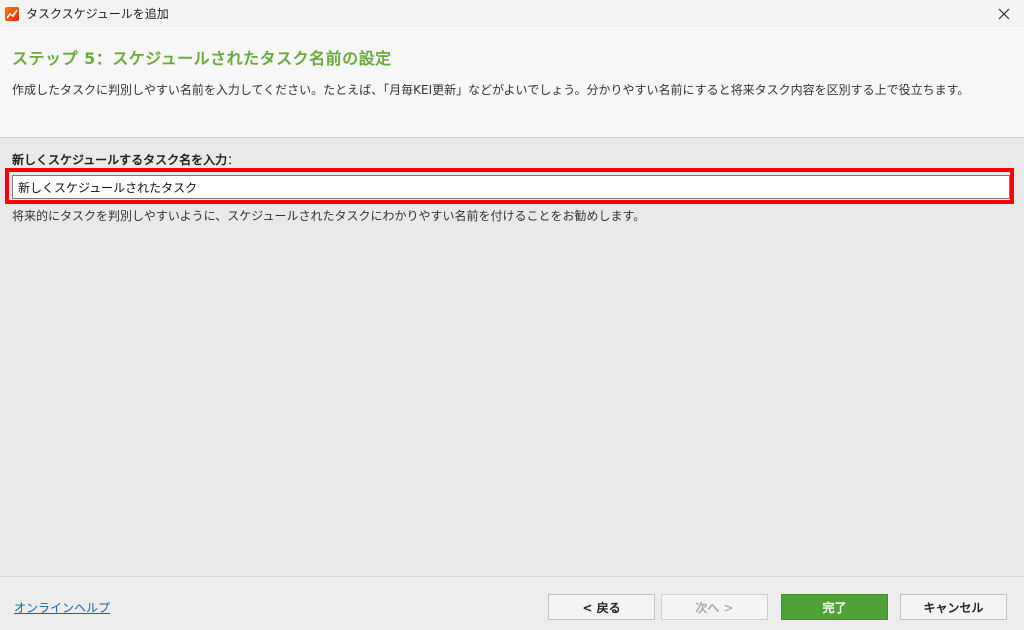 The width and height of the screenshot is (1024, 630). Describe the element at coordinates (12, 13) in the screenshot. I see `app-logo-icon` at that location.